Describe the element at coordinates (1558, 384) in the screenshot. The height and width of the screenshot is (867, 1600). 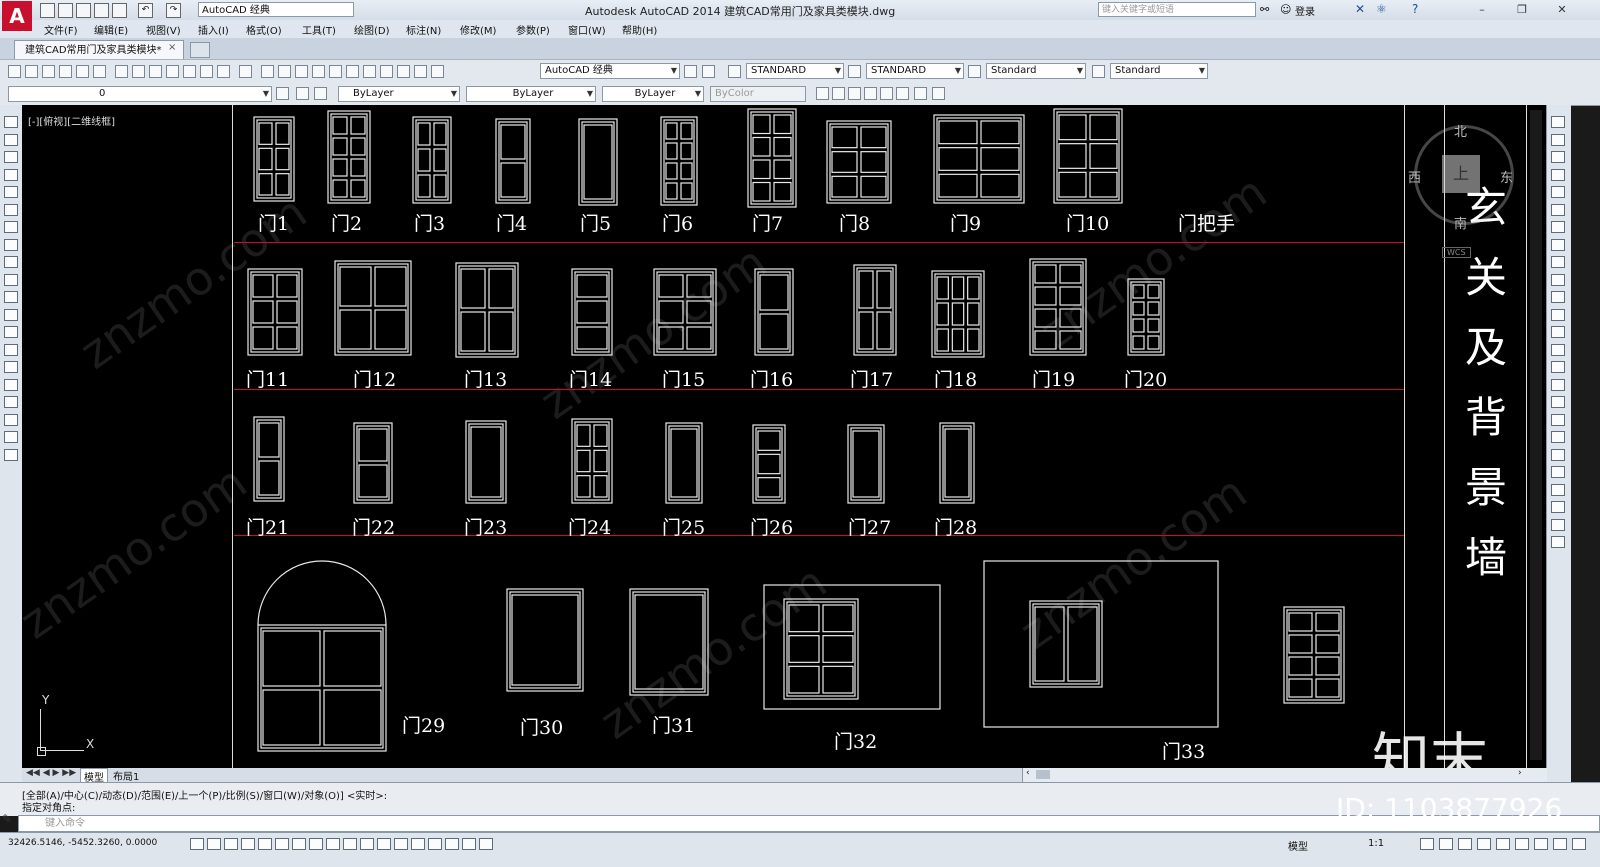
I see `fillet-icon` at that location.